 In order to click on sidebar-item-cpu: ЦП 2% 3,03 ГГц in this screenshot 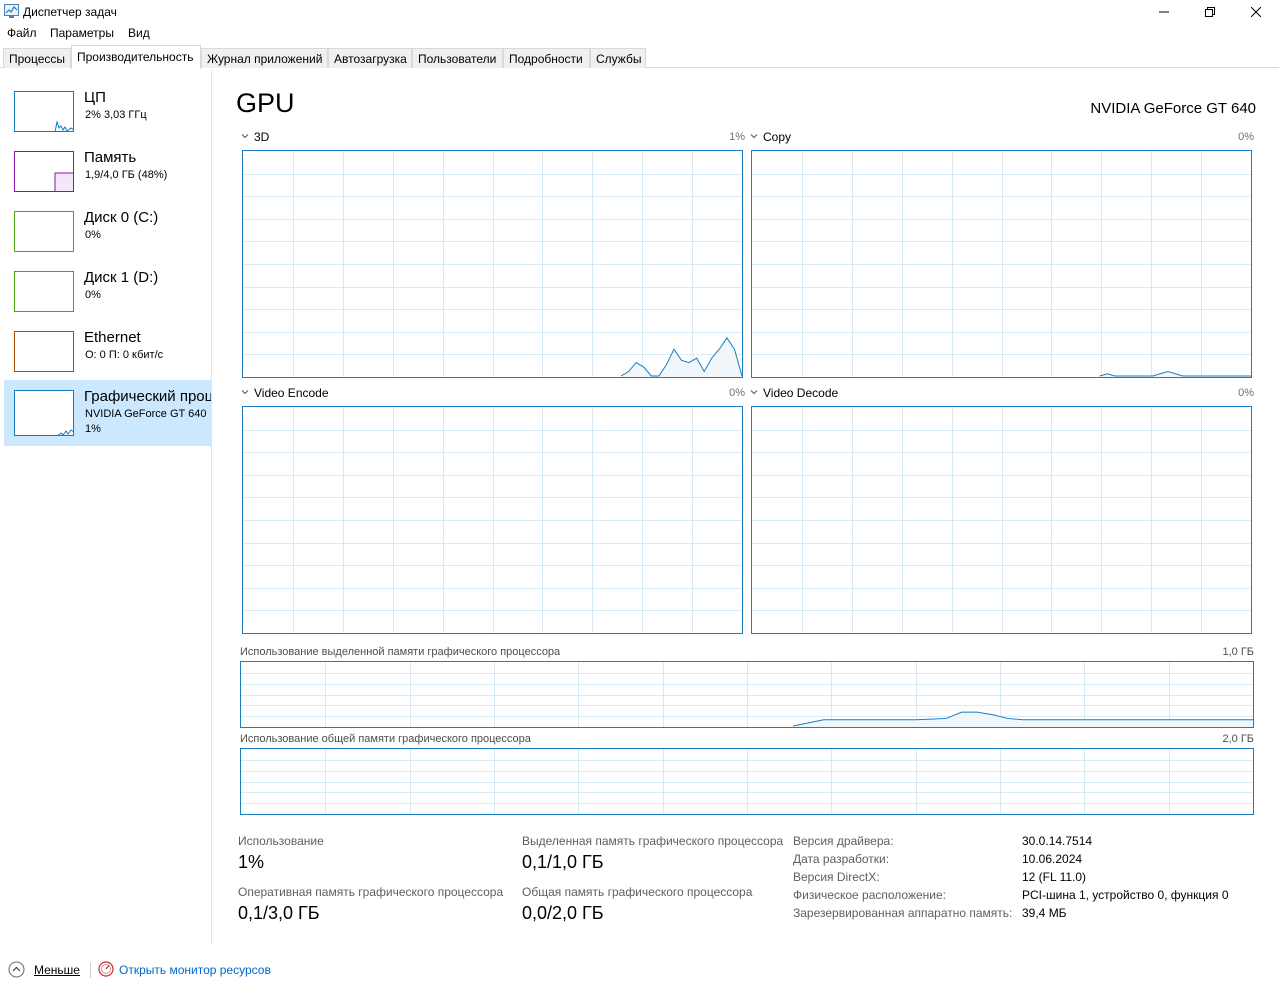, I will do `click(107, 112)`.